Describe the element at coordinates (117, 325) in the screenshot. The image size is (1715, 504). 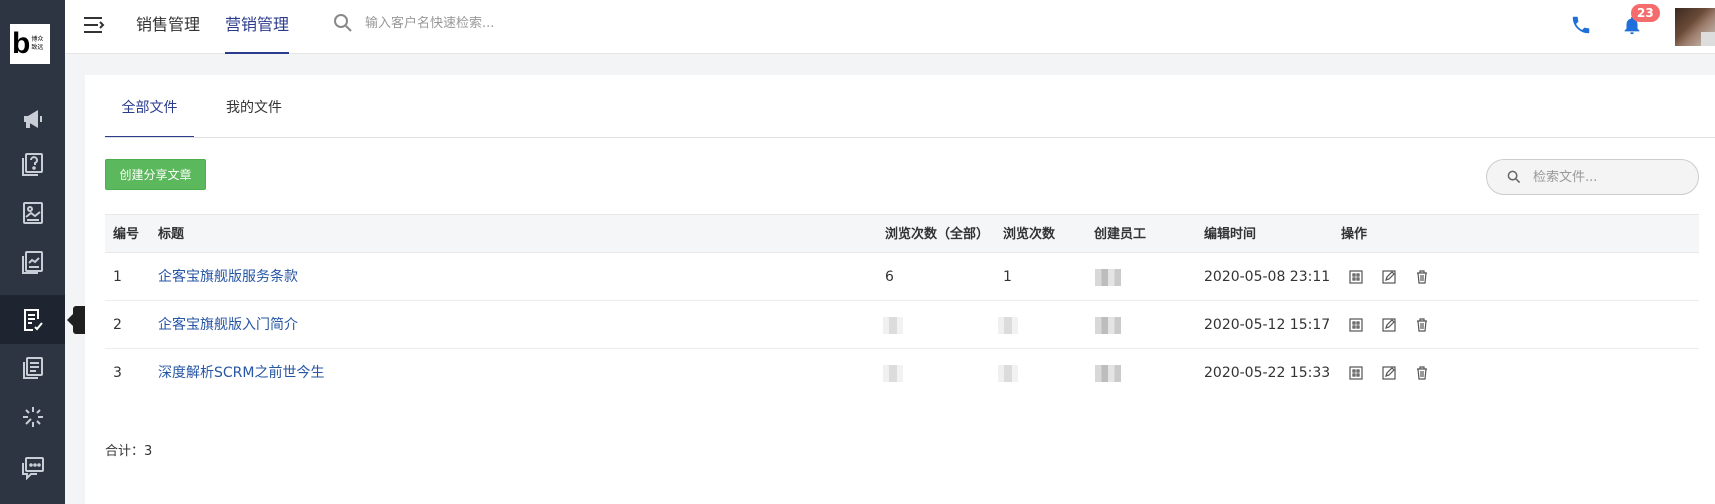
I see `row-id: 2` at that location.